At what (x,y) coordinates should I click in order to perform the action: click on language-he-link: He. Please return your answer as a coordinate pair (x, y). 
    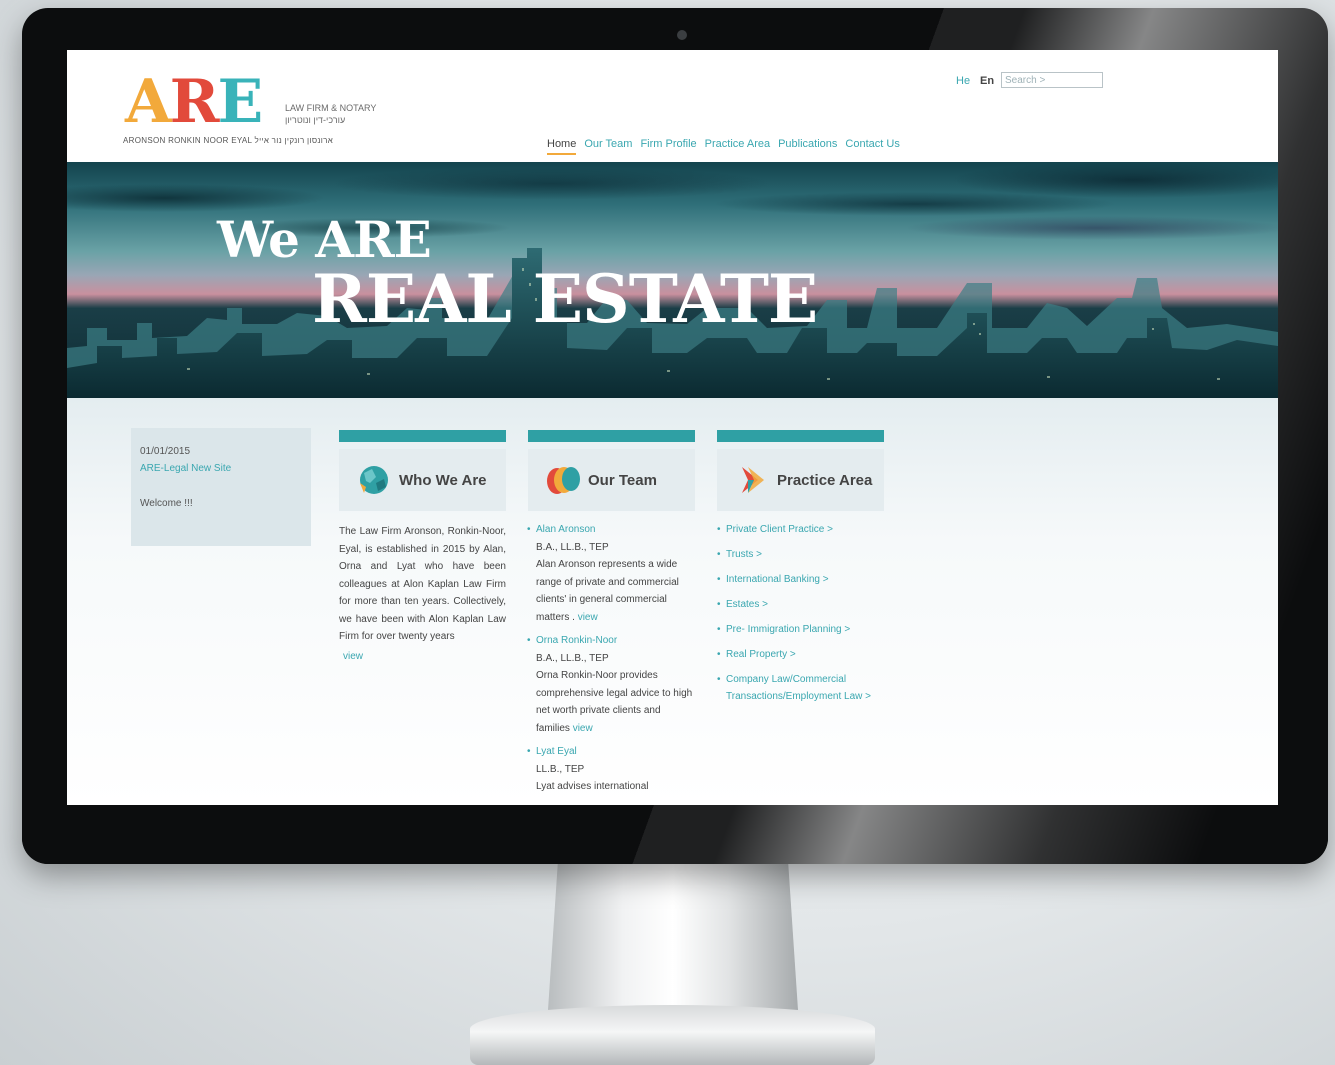
    Looking at the image, I should click on (963, 81).